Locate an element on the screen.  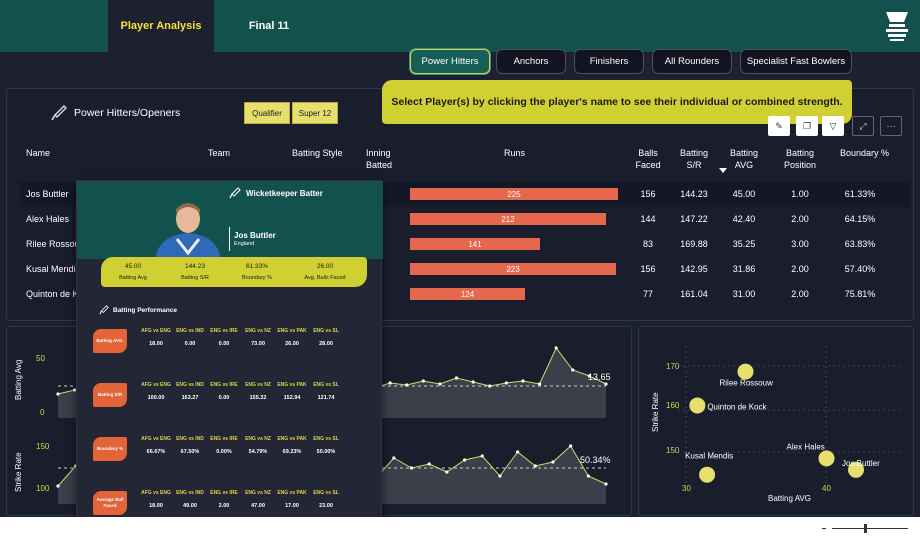
bottom-status-bar is located at coordinates (460, 527).